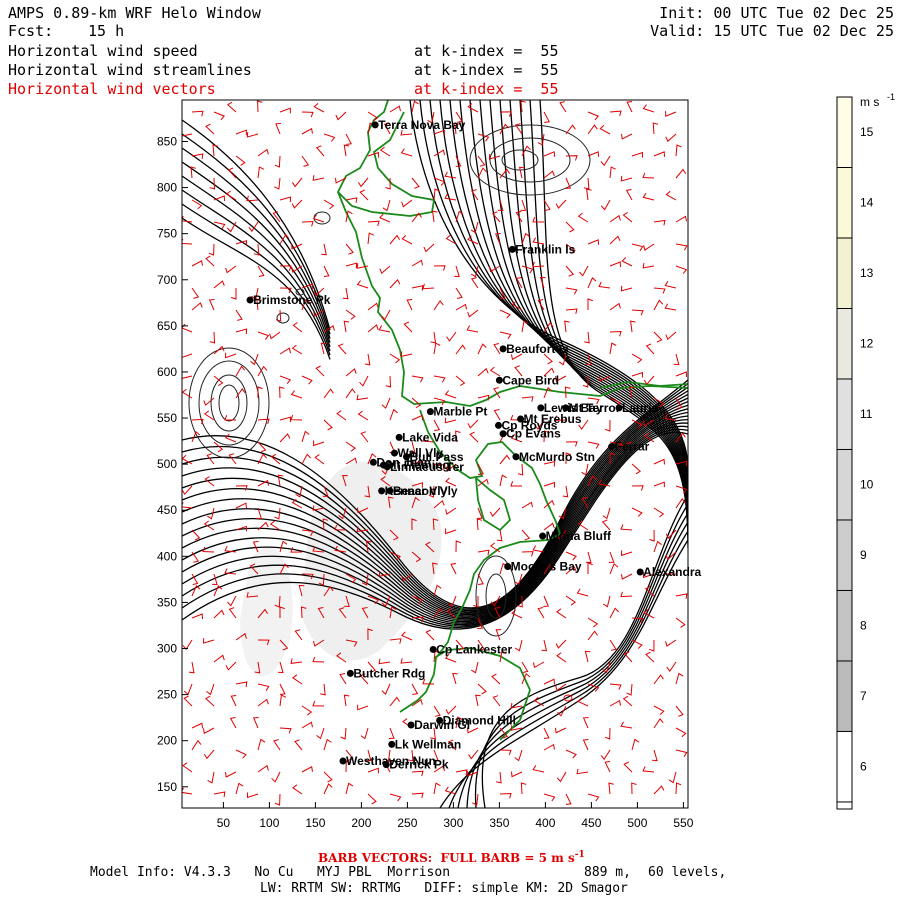  What do you see at coordinates (315, 823) in the screenshot?
I see `x-tick-label: 150` at bounding box center [315, 823].